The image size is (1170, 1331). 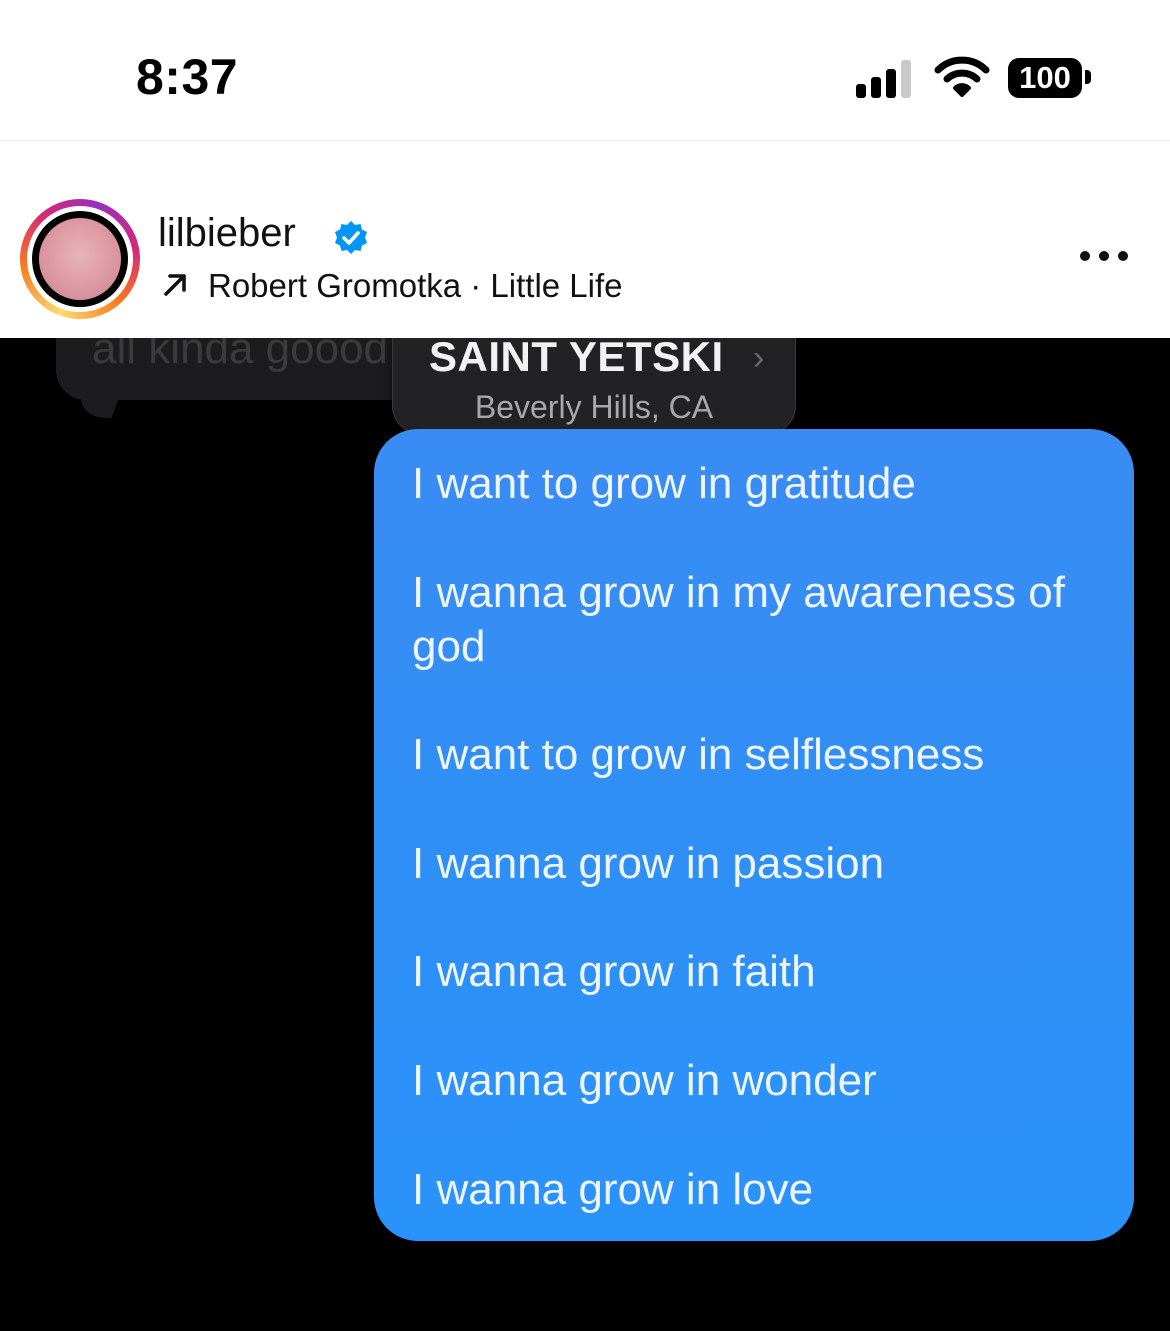 I want to click on avatar, so click(x=80, y=259).